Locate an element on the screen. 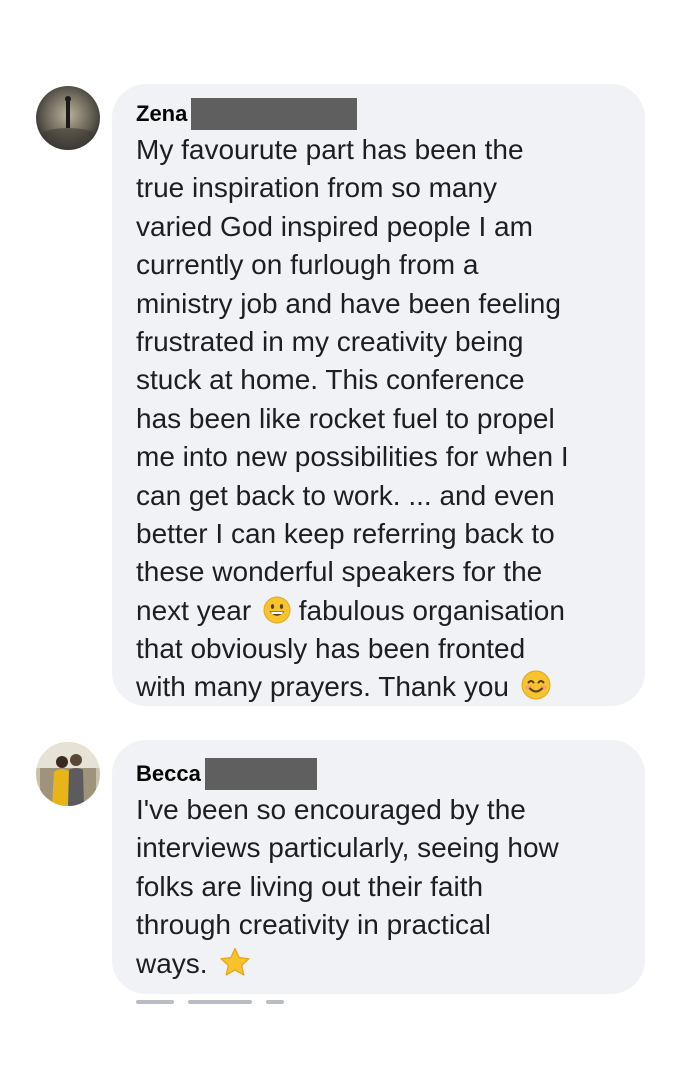 This screenshot has height=1080, width=680. comment-line: true inspiration from so many is located at coordinates (317, 188).